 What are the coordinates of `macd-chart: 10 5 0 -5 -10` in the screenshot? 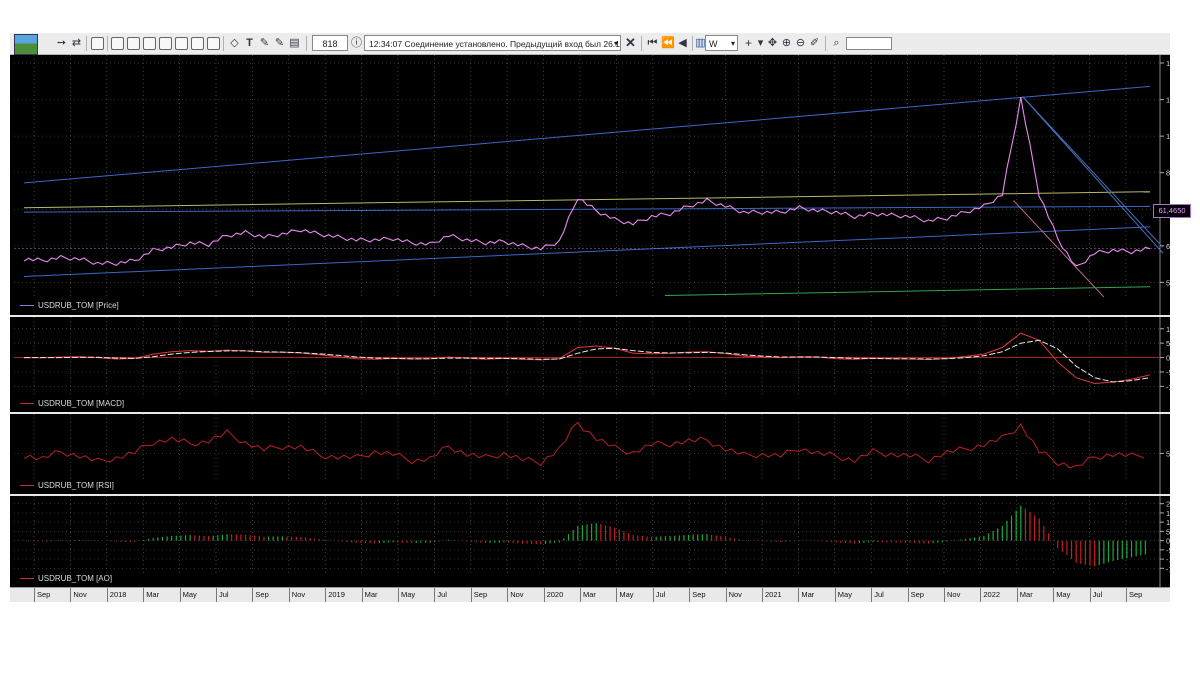 It's located at (592, 364).